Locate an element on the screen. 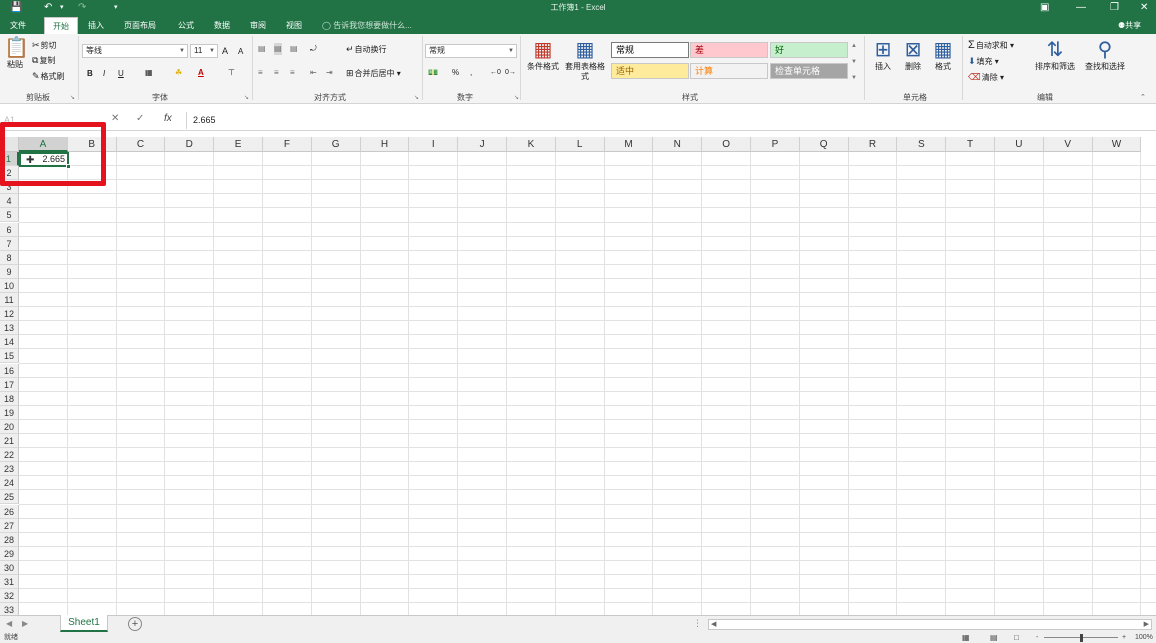  column-header: Q is located at coordinates (824, 144).